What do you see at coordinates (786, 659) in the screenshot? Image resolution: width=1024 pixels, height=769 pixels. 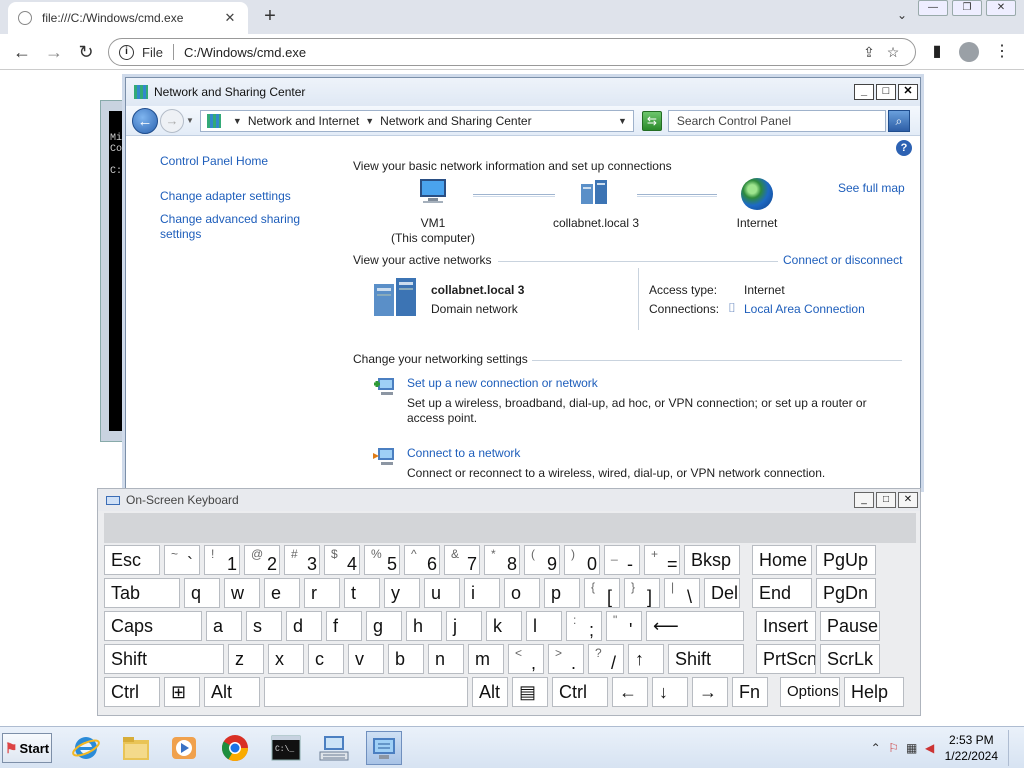 I see `key-prtscn: PrtScn` at bounding box center [786, 659].